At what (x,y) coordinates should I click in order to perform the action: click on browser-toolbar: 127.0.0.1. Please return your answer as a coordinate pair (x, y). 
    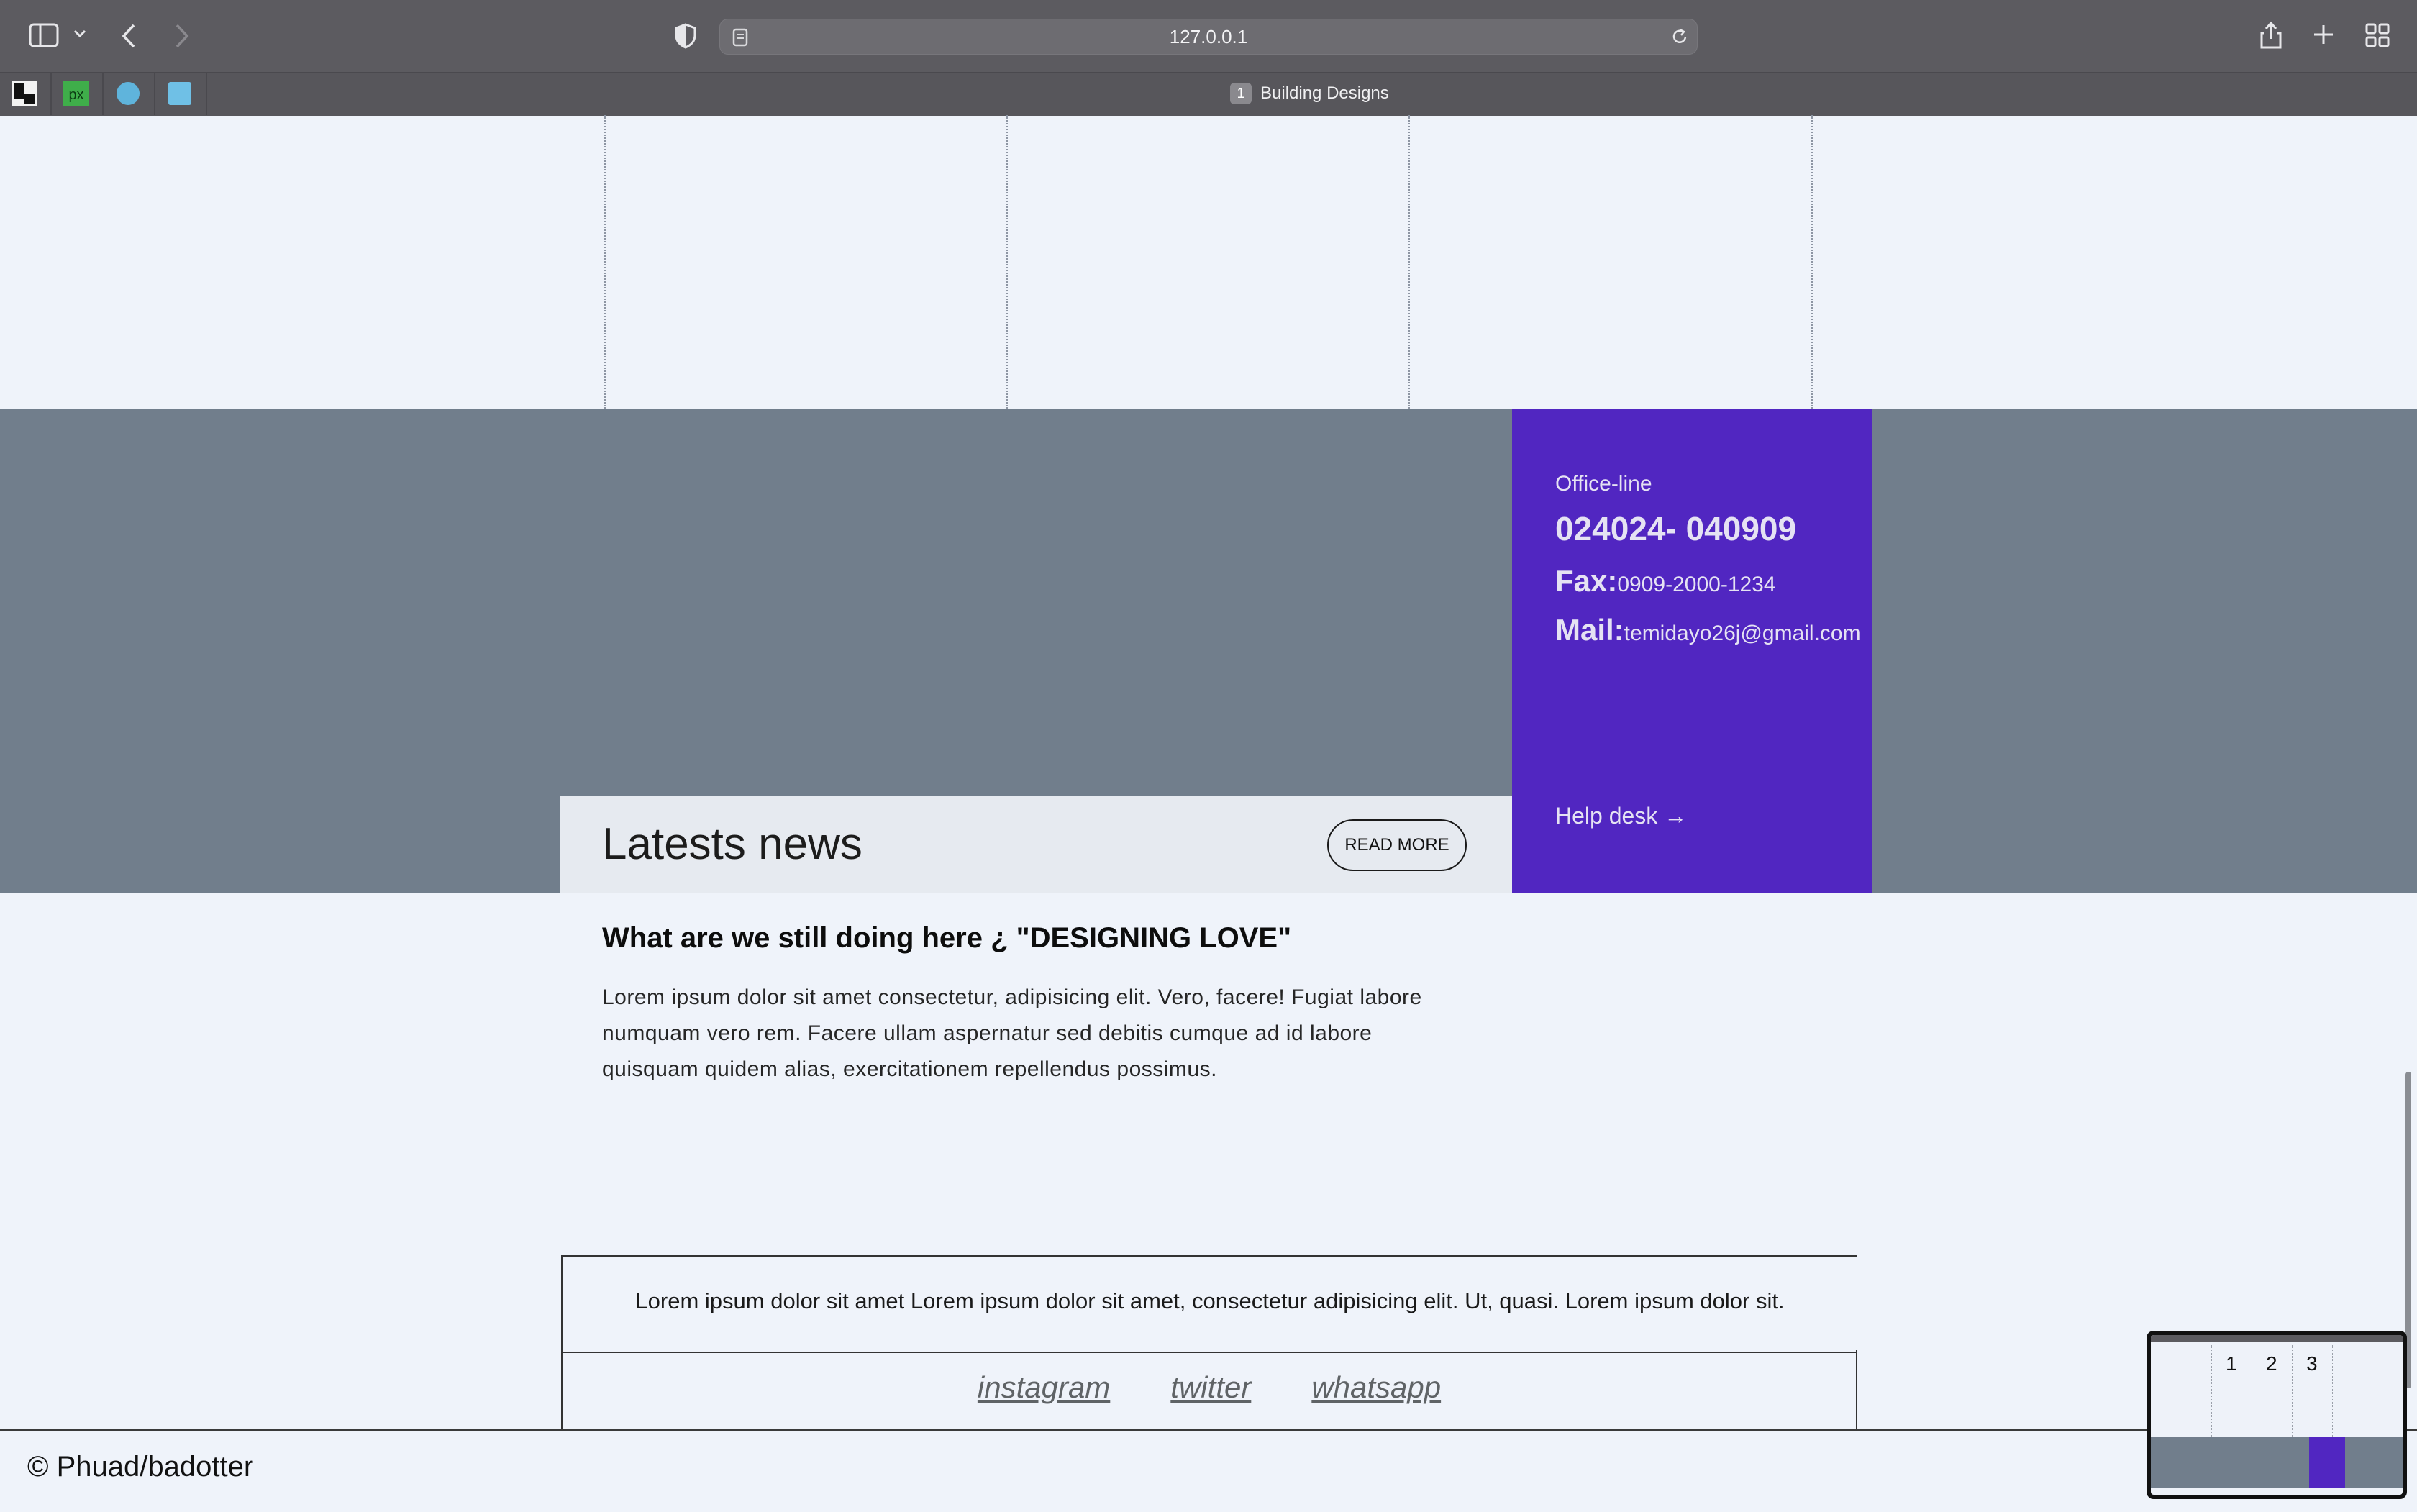
    Looking at the image, I should click on (1209, 36).